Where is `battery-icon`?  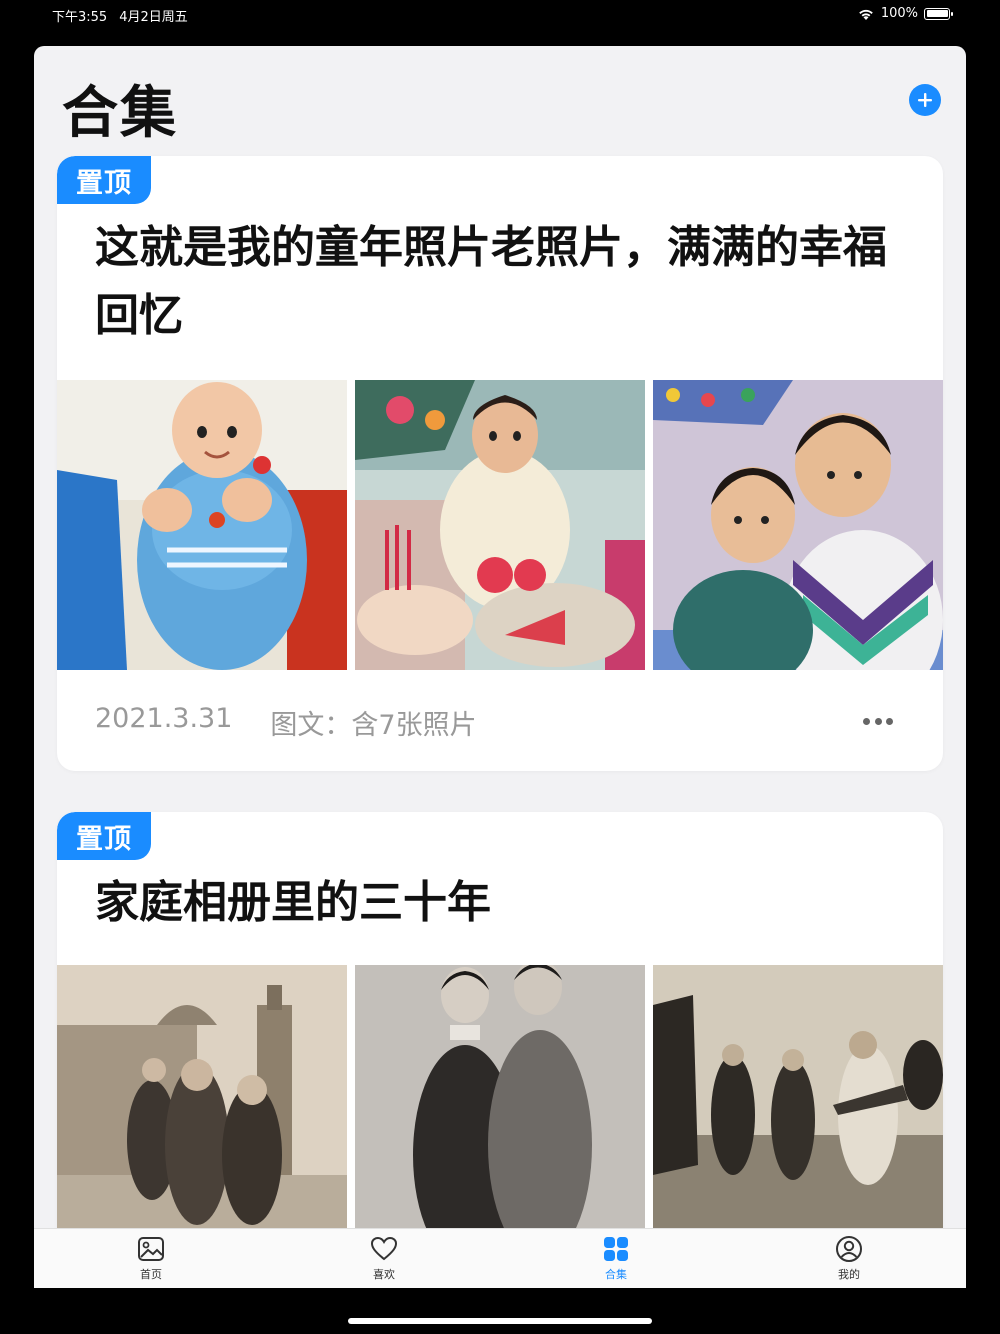 battery-icon is located at coordinates (938, 13).